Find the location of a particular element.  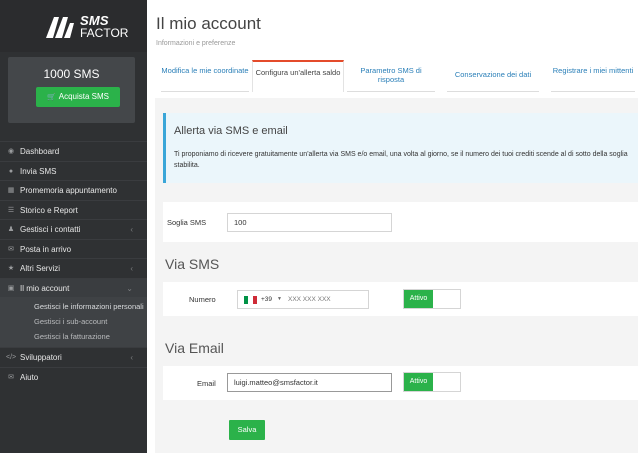

sidebar-item-send-sms: ● Invia SMS is located at coordinates (73, 170).